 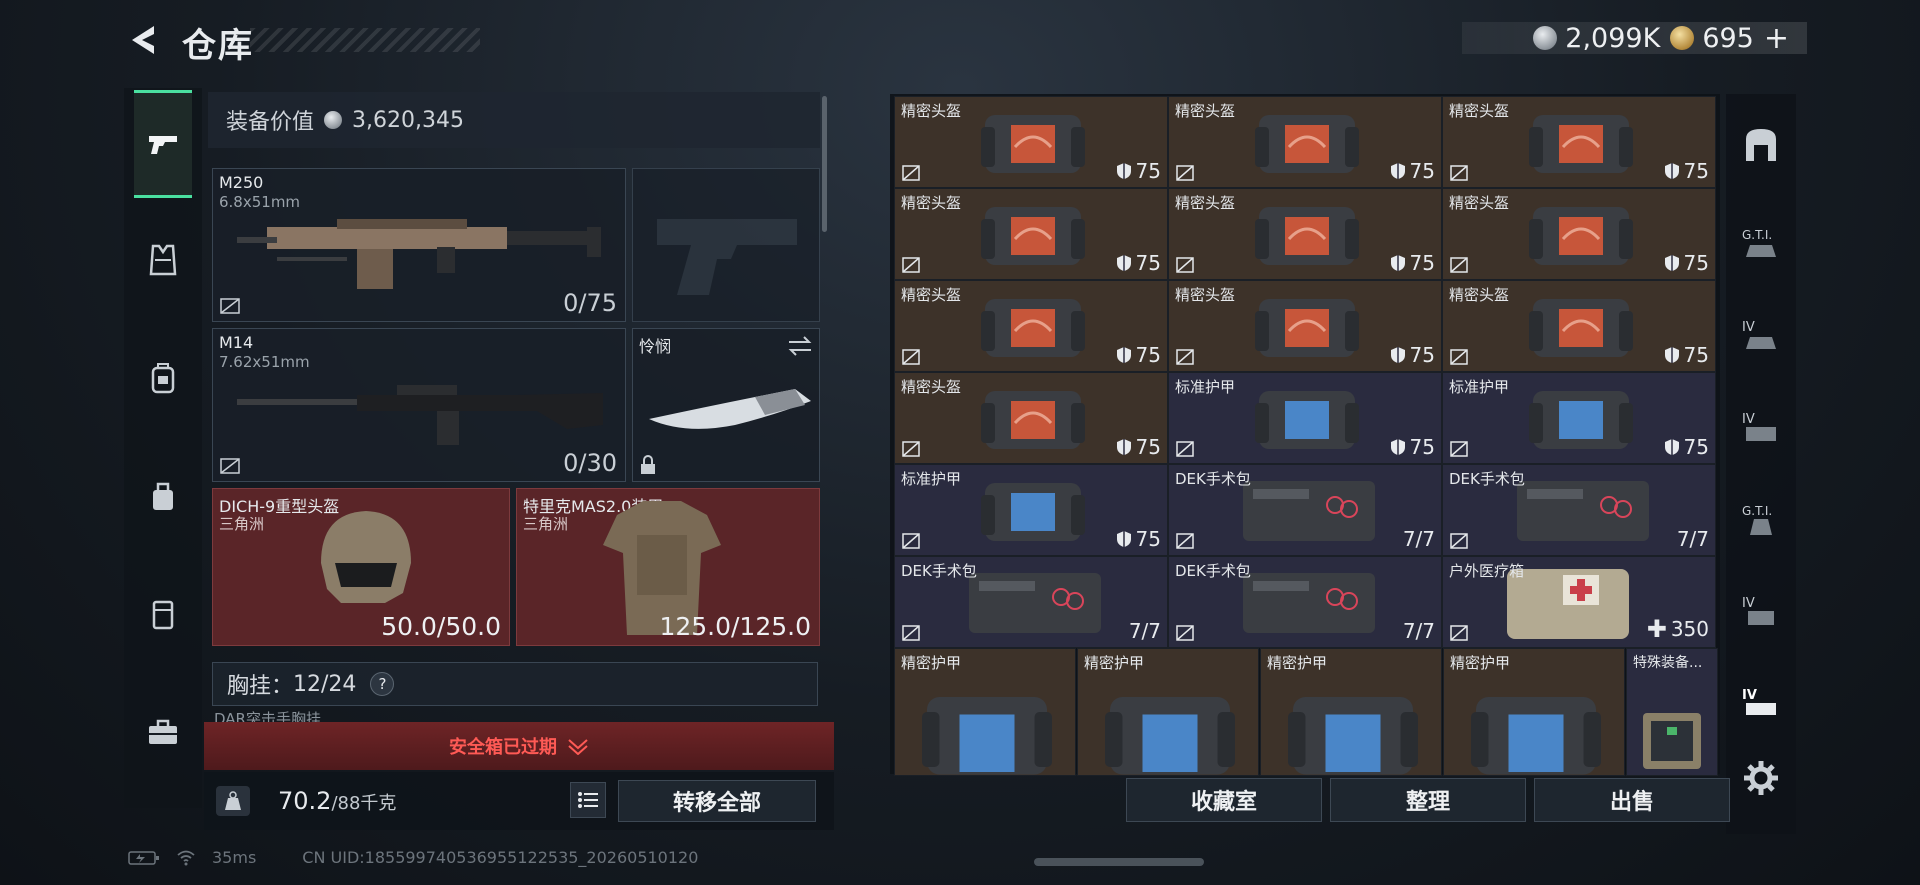 What do you see at coordinates (382, 684) in the screenshot?
I see `help-icon: ?` at bounding box center [382, 684].